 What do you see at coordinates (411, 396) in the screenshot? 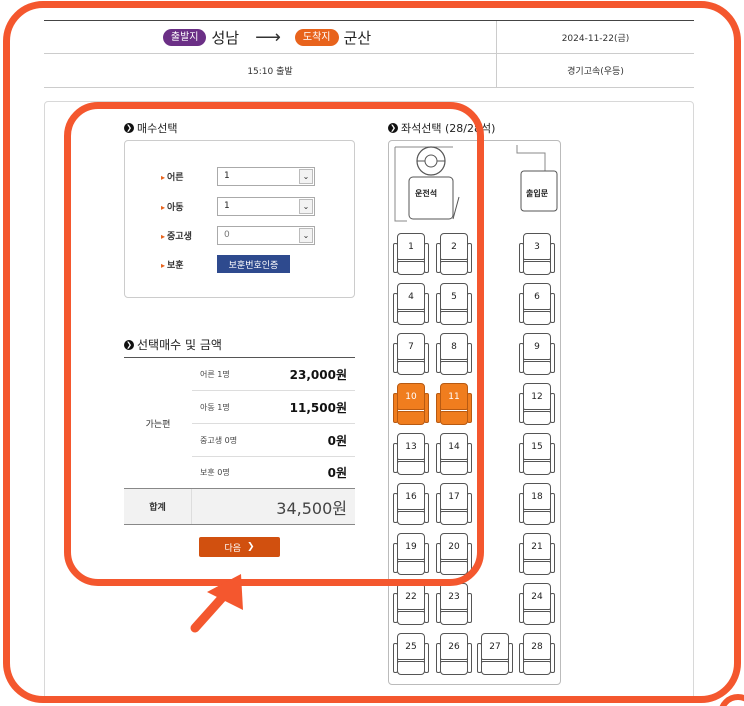
I see `seat-number: 10` at bounding box center [411, 396].